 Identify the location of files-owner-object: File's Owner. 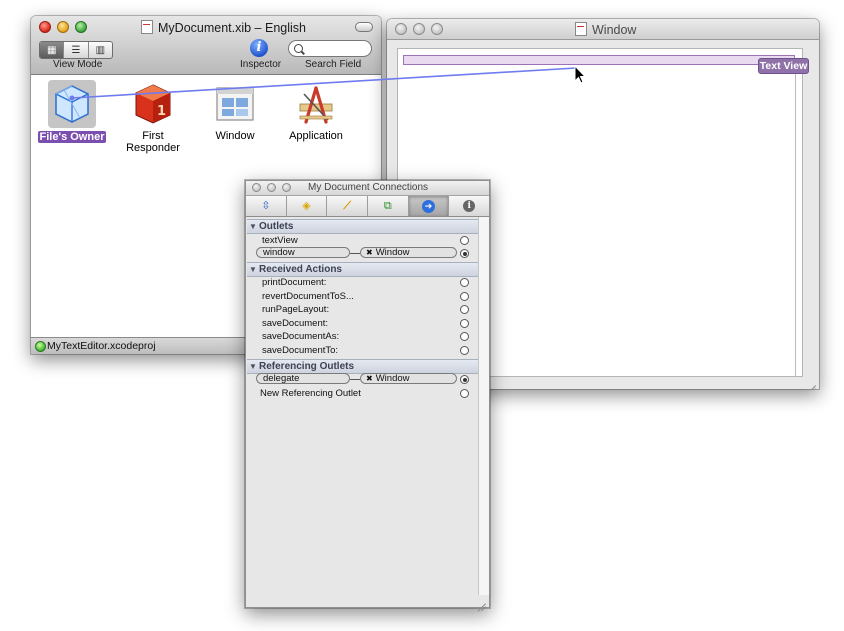
(72, 111).